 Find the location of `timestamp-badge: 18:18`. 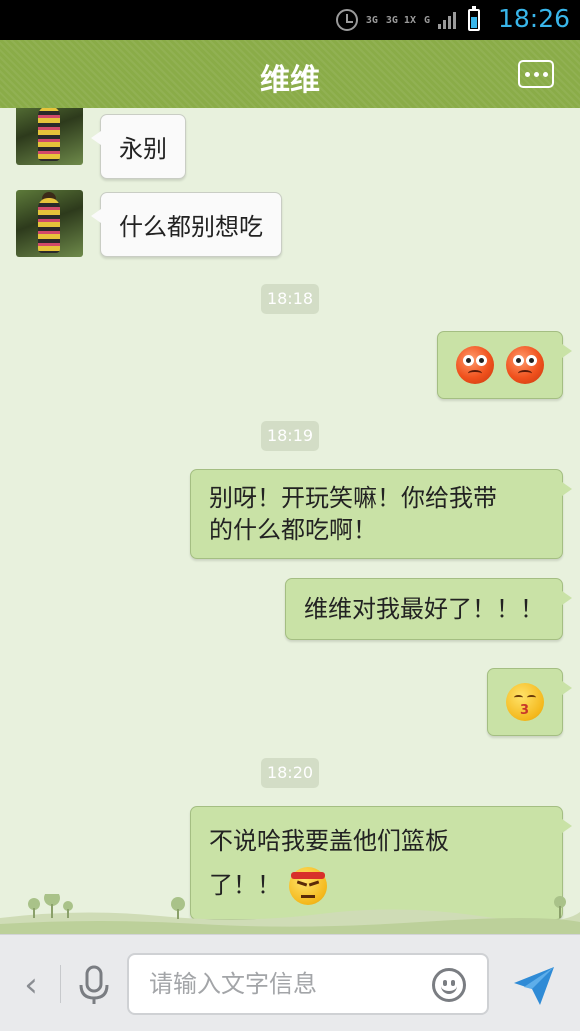

timestamp-badge: 18:18 is located at coordinates (290, 299).